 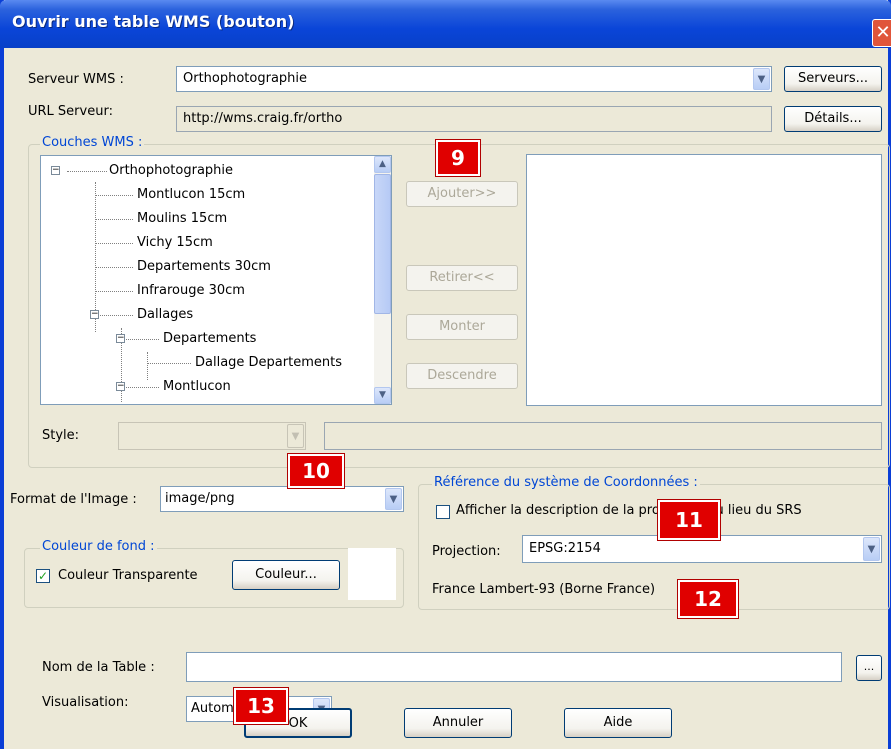 What do you see at coordinates (443, 512) in the screenshot?
I see `show-description-checkbox` at bounding box center [443, 512].